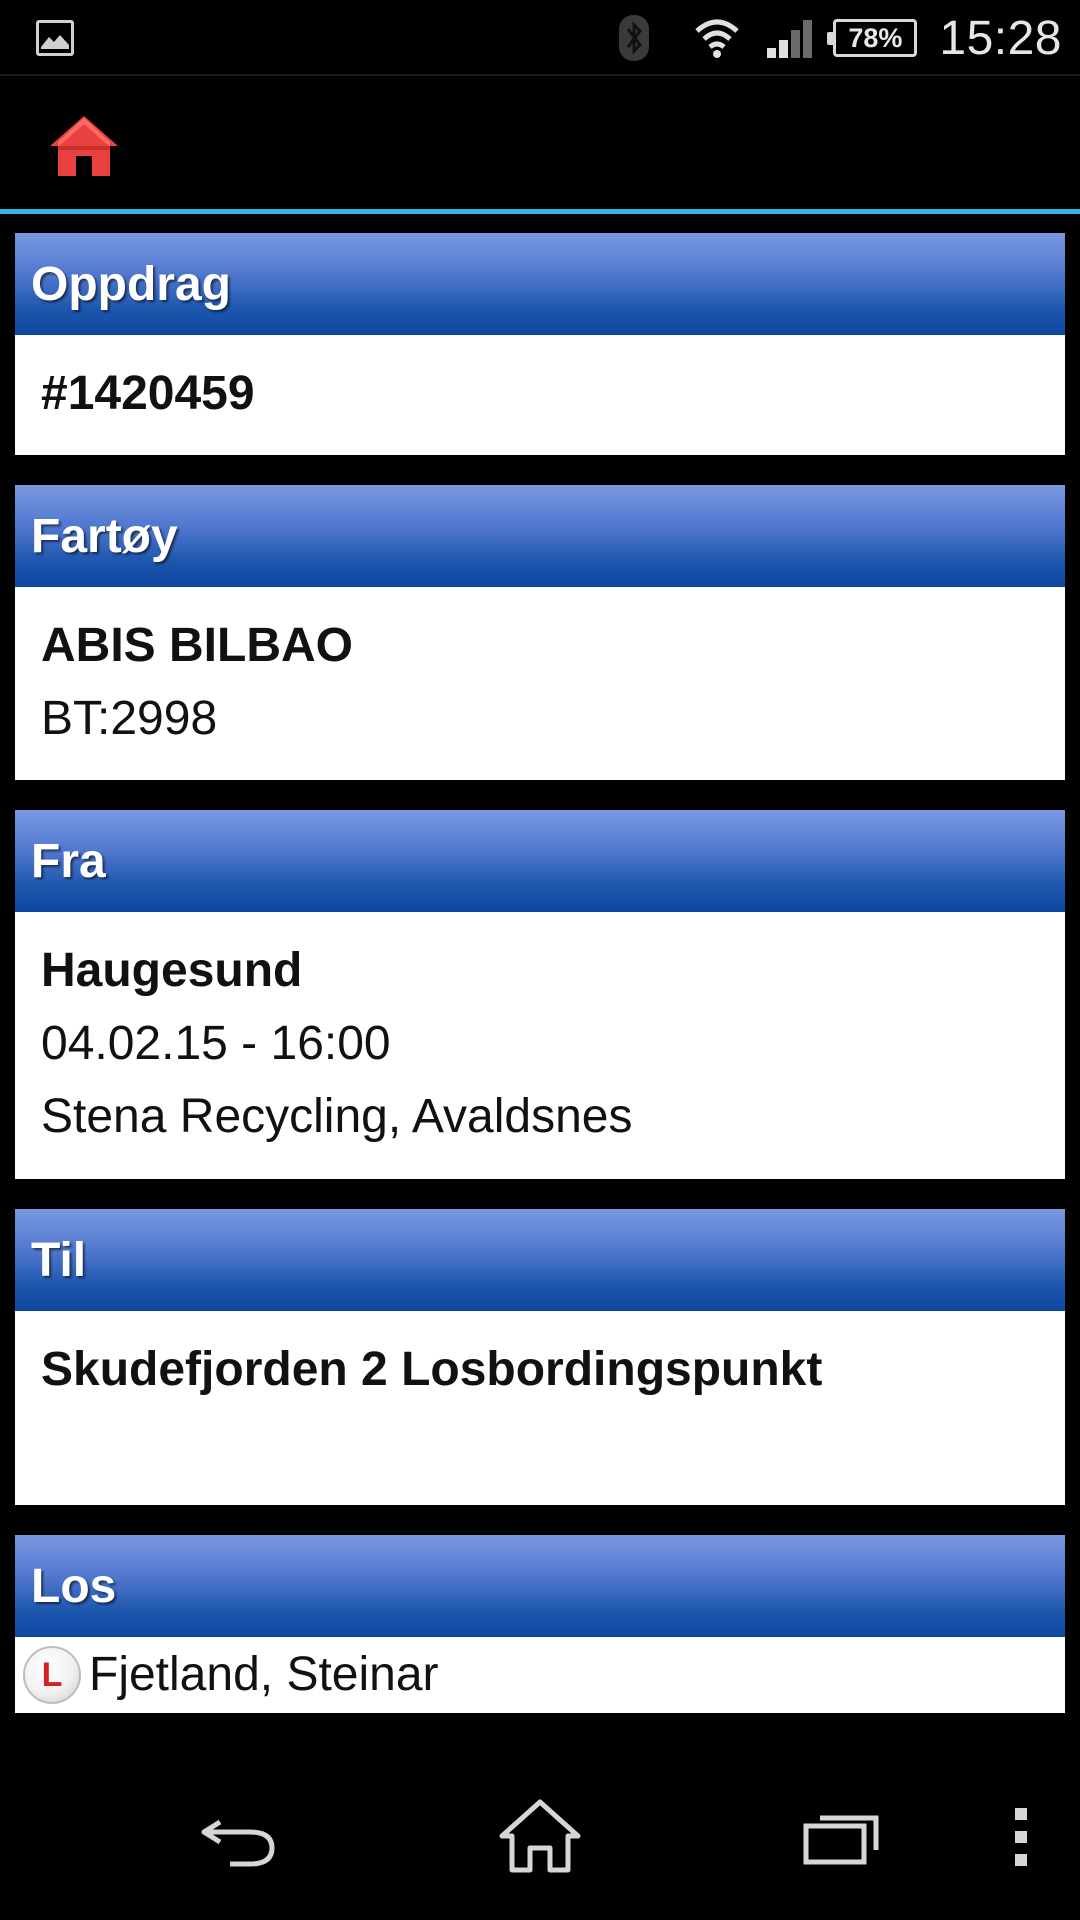 Image resolution: width=1080 pixels, height=1920 pixels. Describe the element at coordinates (129, 718) in the screenshot. I see `vessel-tonnage: BT:2998` at that location.